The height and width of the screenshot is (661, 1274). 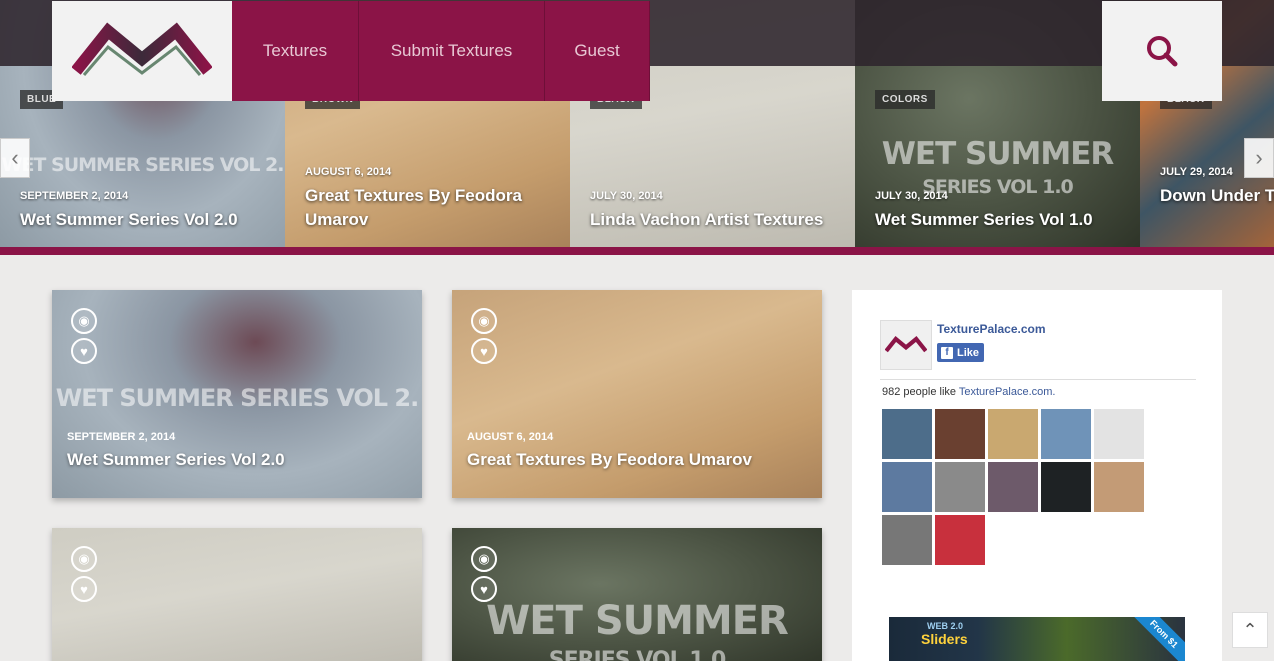 What do you see at coordinates (1038, 379) in the screenshot?
I see `divider` at bounding box center [1038, 379].